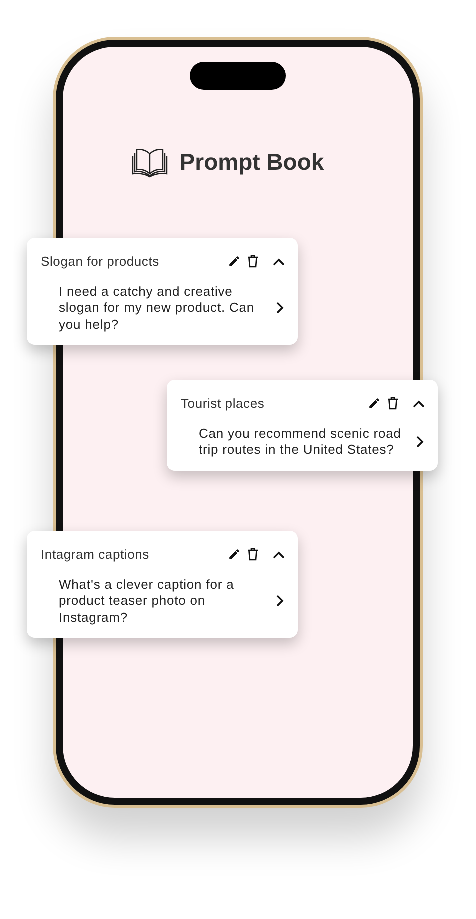 The image size is (476, 919). What do you see at coordinates (150, 162) in the screenshot?
I see `book-icon` at bounding box center [150, 162].